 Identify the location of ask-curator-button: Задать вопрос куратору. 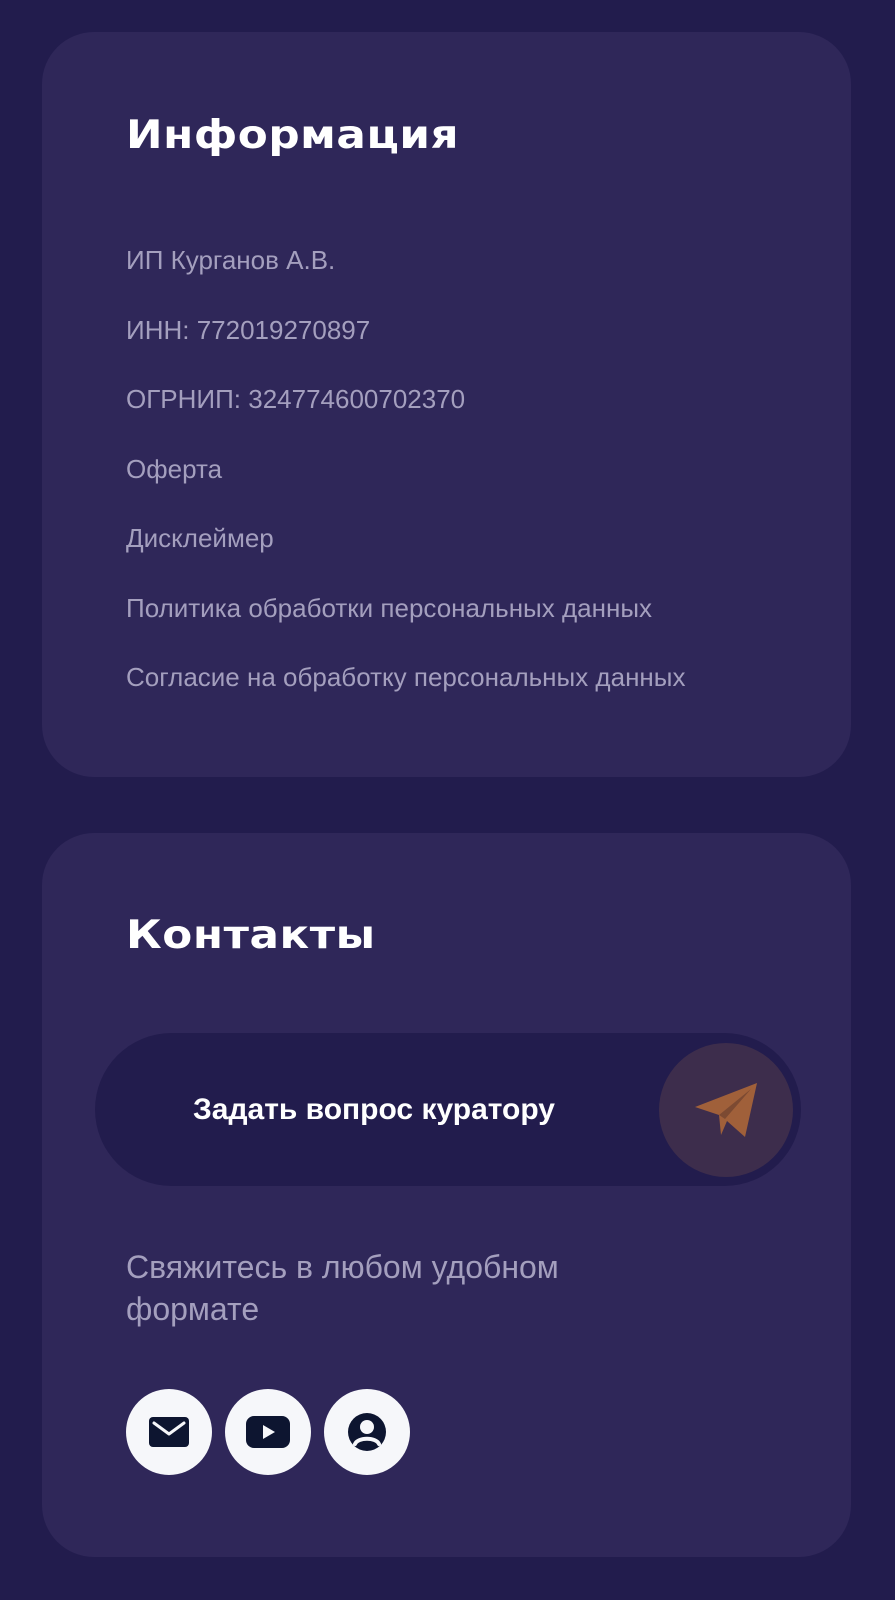
(448, 1109).